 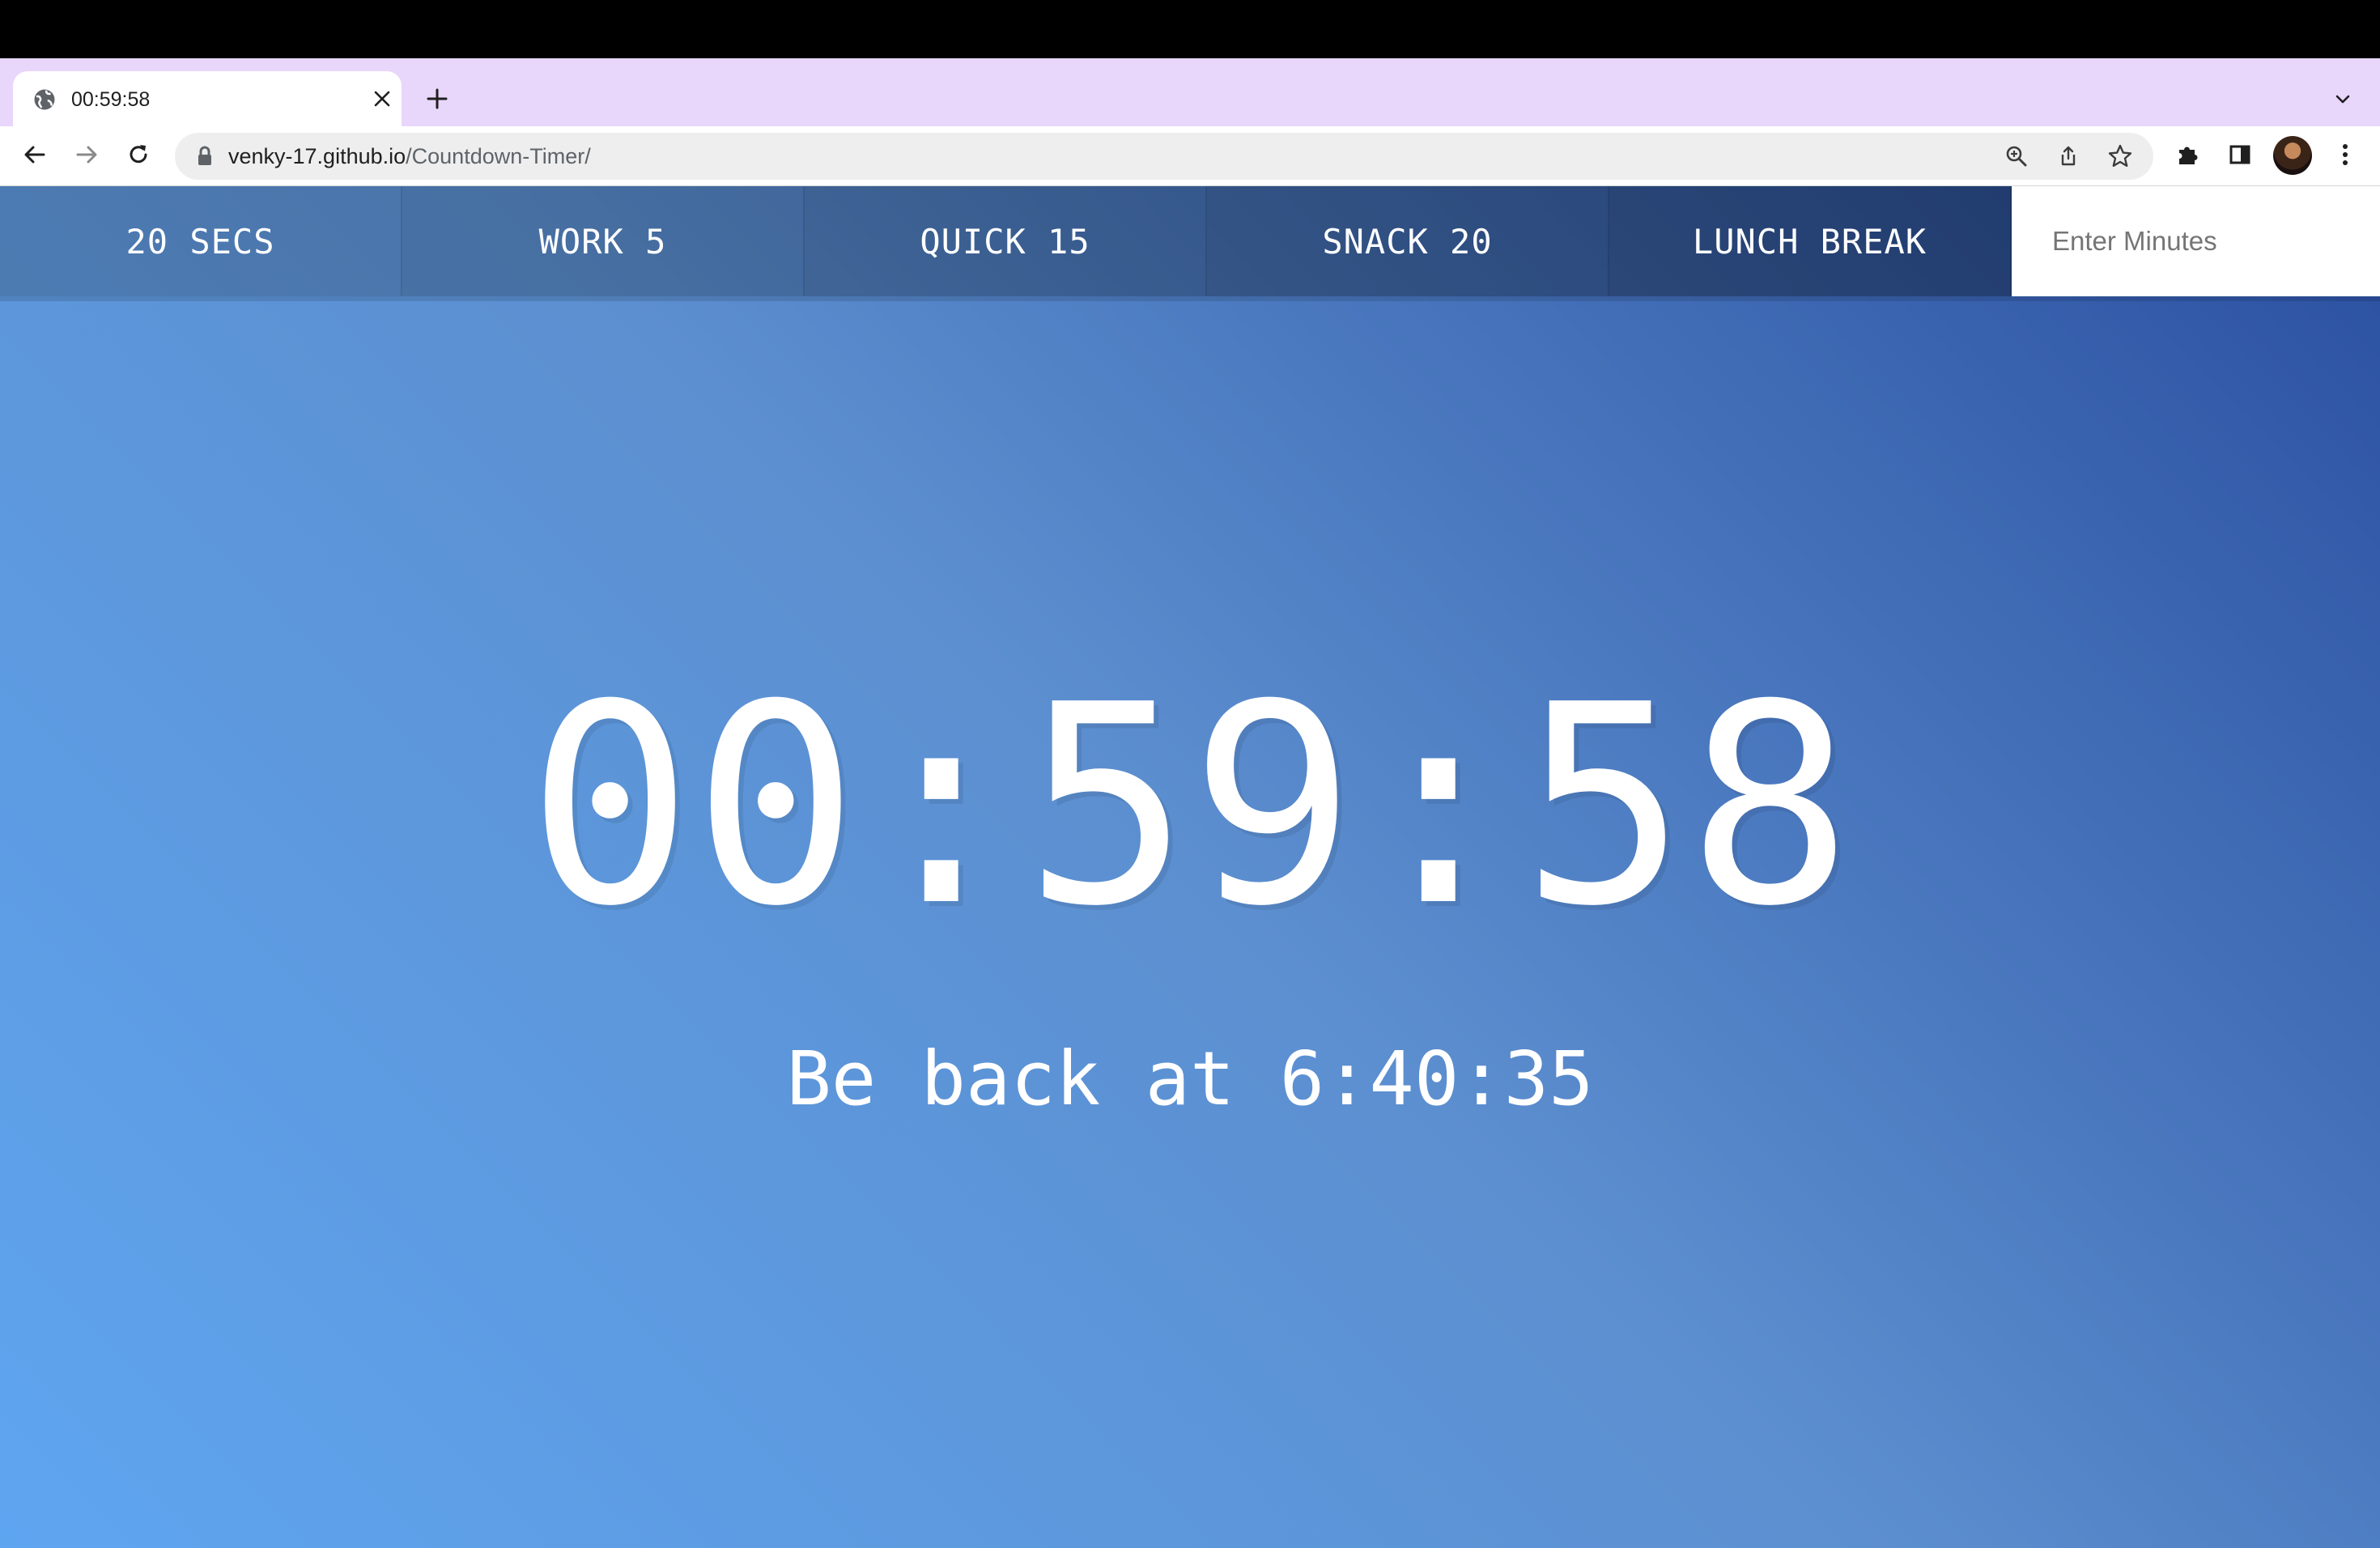 I want to click on preset-button-snack-20: SNACK 20, so click(x=1408, y=241).